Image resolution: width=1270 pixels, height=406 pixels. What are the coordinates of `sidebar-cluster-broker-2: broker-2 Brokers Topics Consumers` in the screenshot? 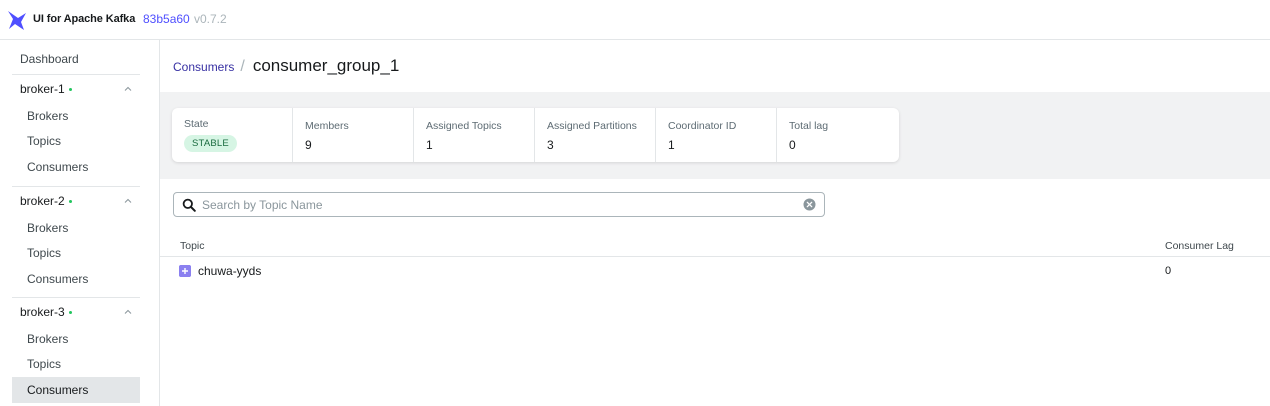 It's located at (76, 239).